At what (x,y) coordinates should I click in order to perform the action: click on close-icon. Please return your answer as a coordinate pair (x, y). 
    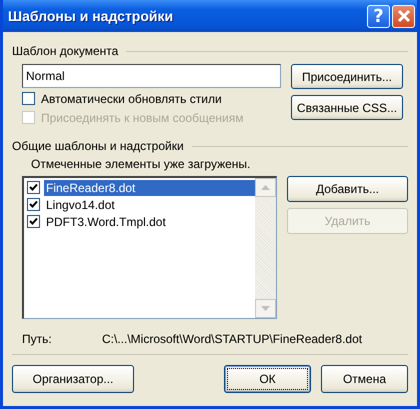
    Looking at the image, I should click on (403, 16).